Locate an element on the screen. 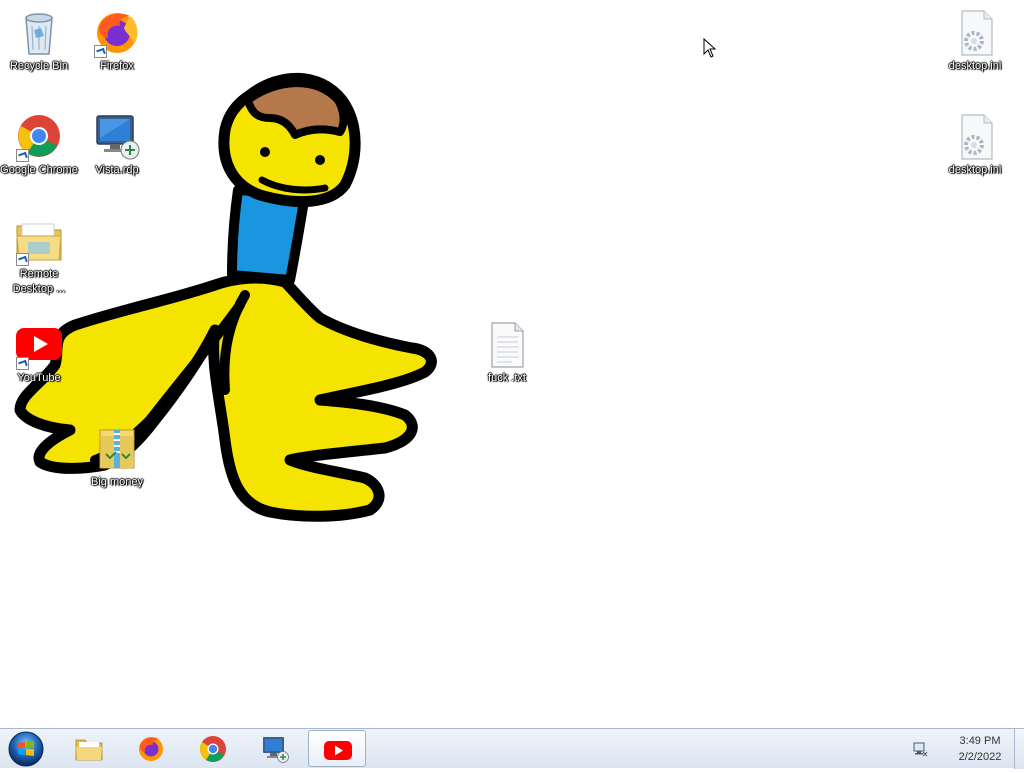 This screenshot has width=1024, height=773. desktop-icon-big-money: Big money is located at coordinates (117, 457).